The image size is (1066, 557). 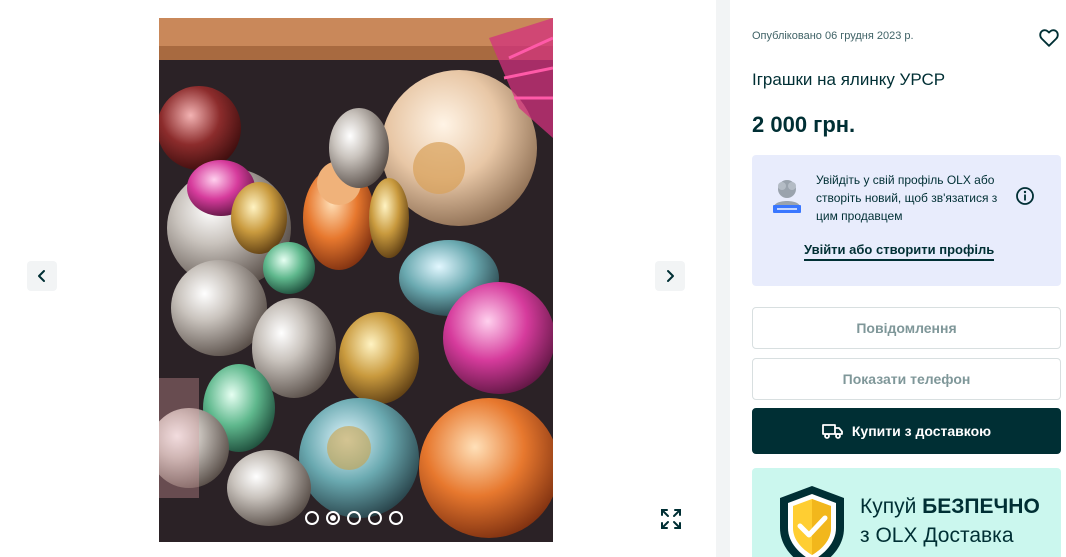 I want to click on image-pagination-dots, so click(x=354, y=518).